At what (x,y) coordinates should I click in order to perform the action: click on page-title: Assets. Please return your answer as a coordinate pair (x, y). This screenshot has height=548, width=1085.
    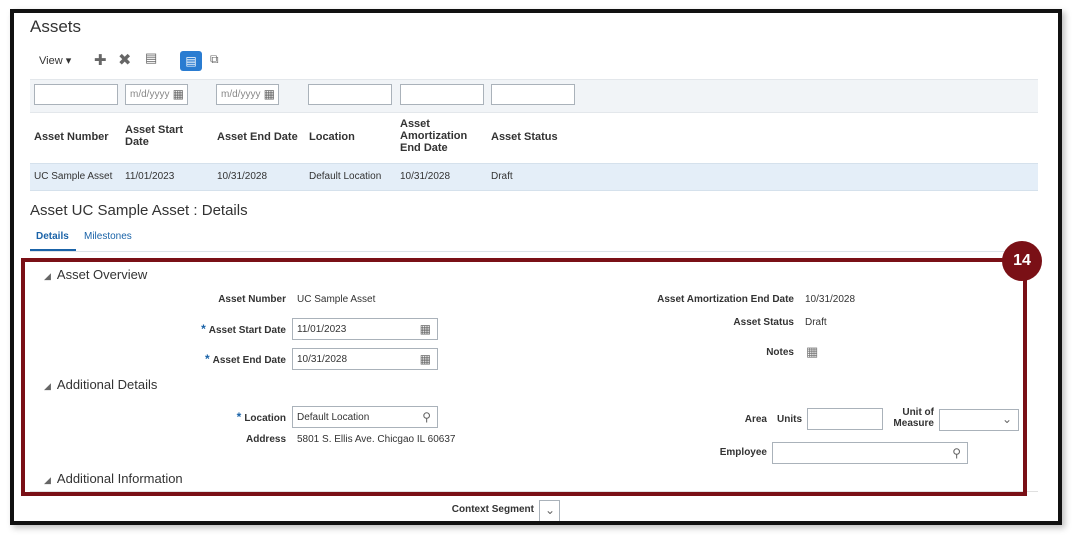
    Looking at the image, I should click on (56, 26).